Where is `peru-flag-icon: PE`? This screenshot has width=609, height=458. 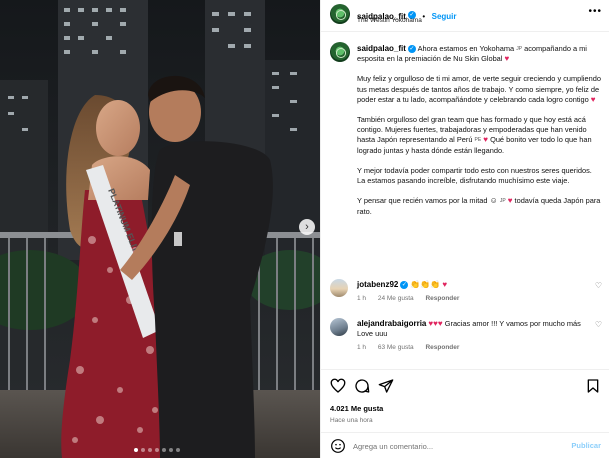
peru-flag-icon: PE is located at coordinates (478, 140).